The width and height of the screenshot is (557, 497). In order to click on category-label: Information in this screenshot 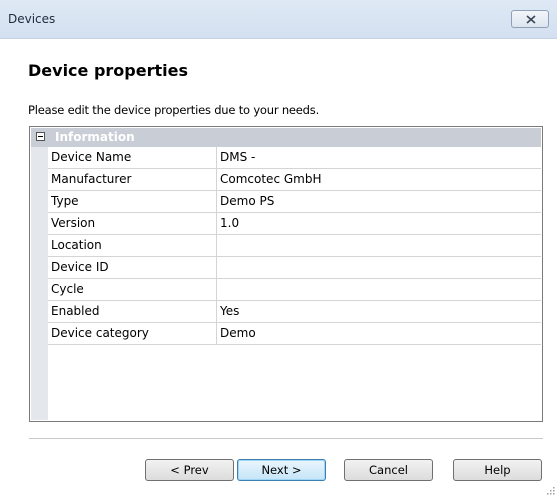, I will do `click(95, 137)`.